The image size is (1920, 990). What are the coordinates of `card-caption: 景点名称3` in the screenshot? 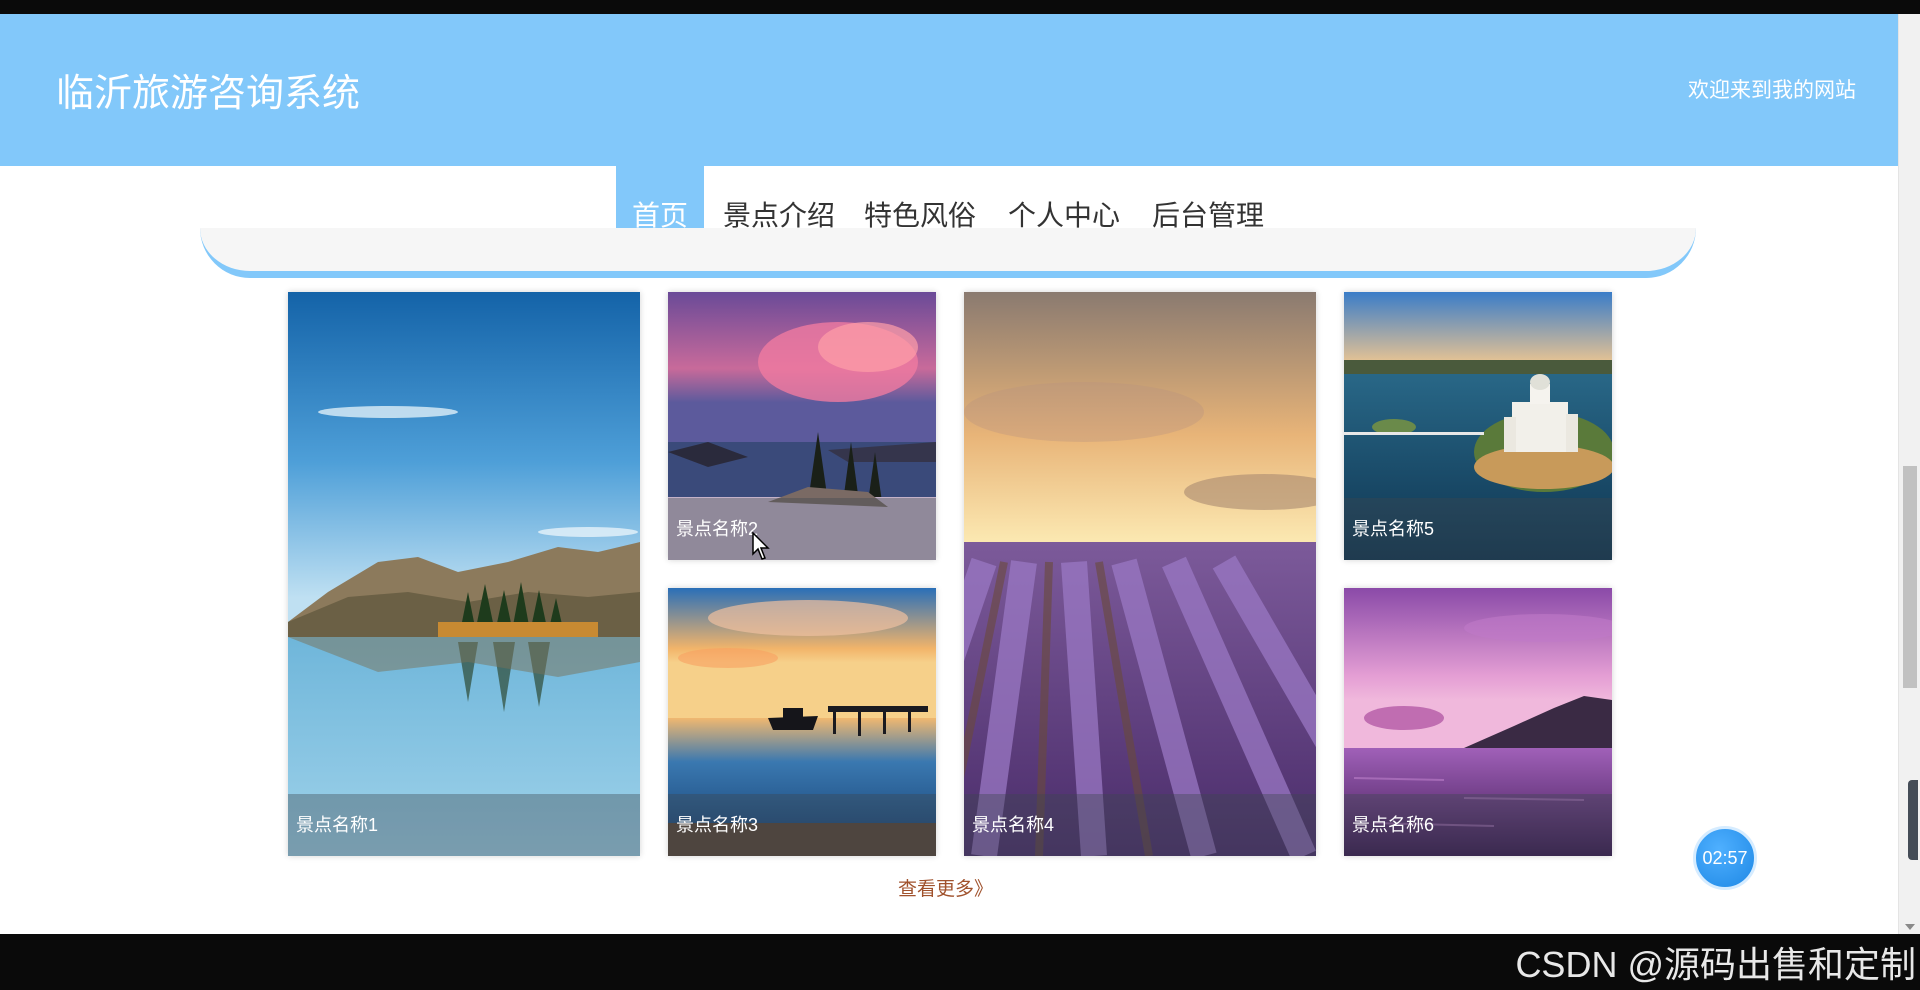 It's located at (802, 825).